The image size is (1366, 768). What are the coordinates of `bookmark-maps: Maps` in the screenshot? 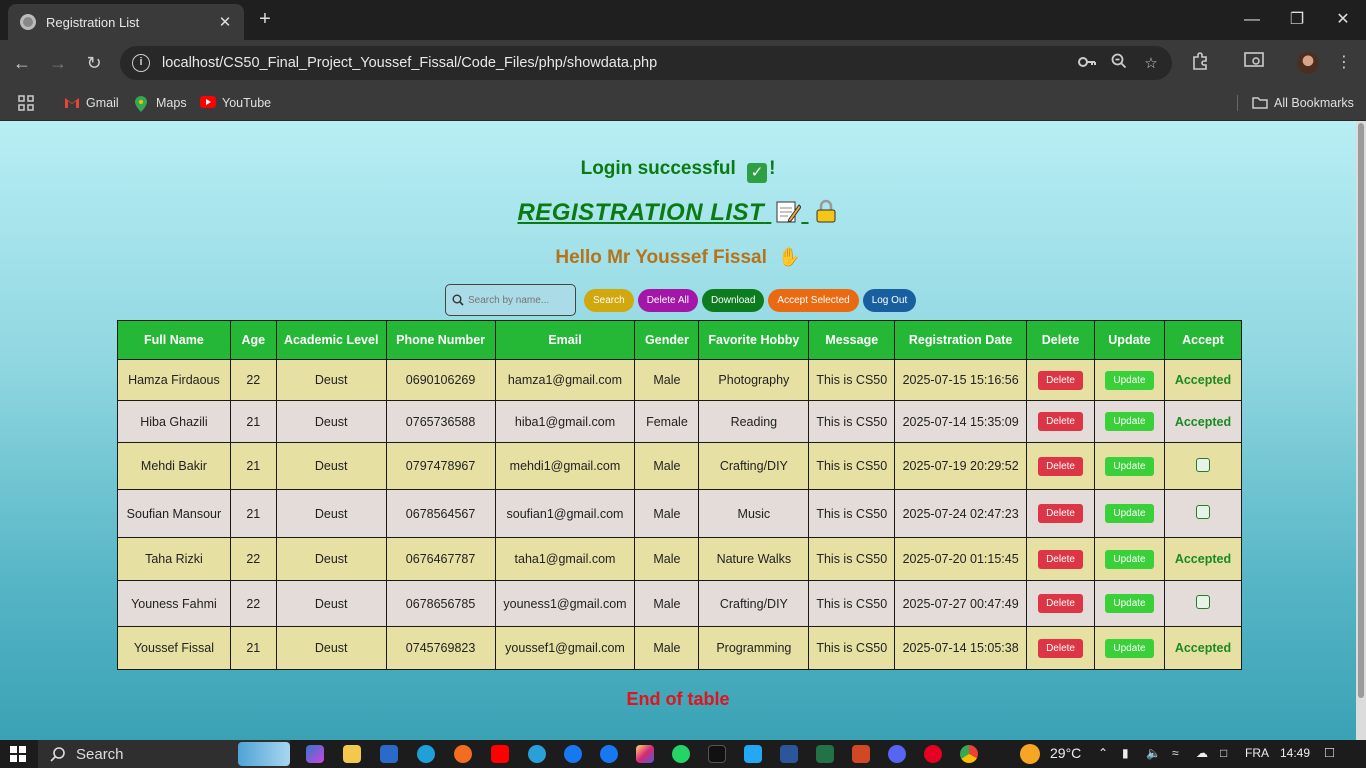 It's located at (160, 103).